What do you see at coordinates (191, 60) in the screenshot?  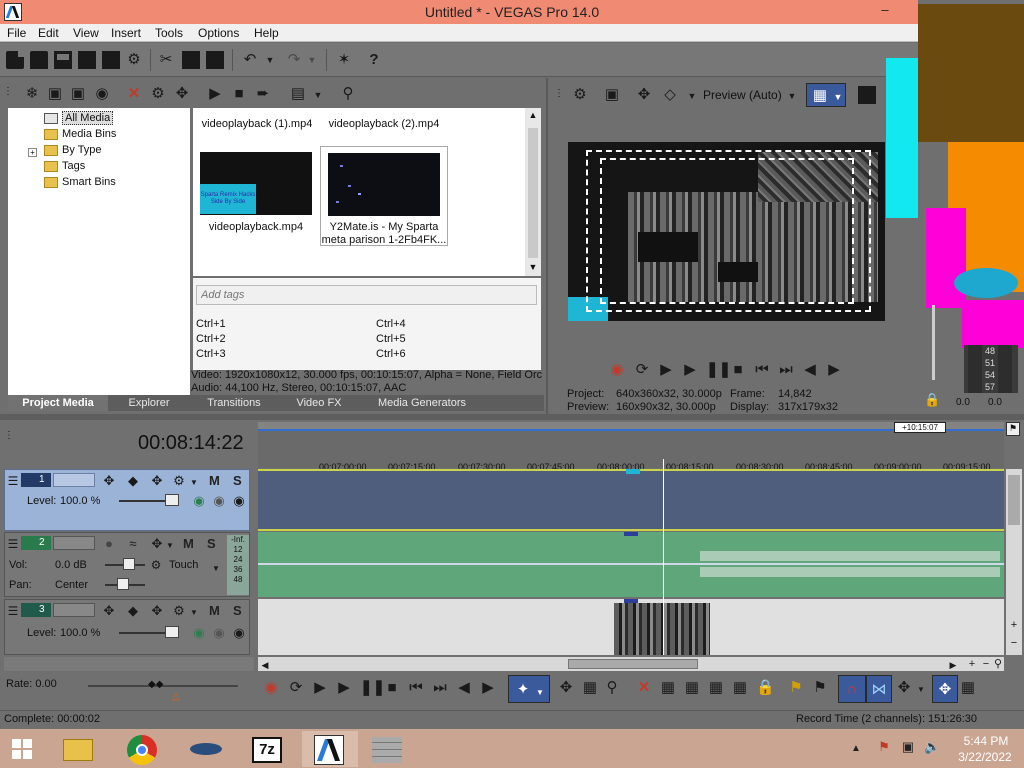 I see `copy-icon` at bounding box center [191, 60].